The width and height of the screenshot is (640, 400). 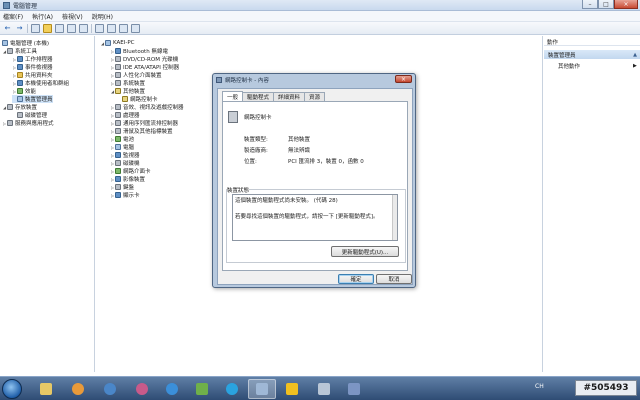 I want to click on explorer-taskbar-button, so click(x=46, y=389).